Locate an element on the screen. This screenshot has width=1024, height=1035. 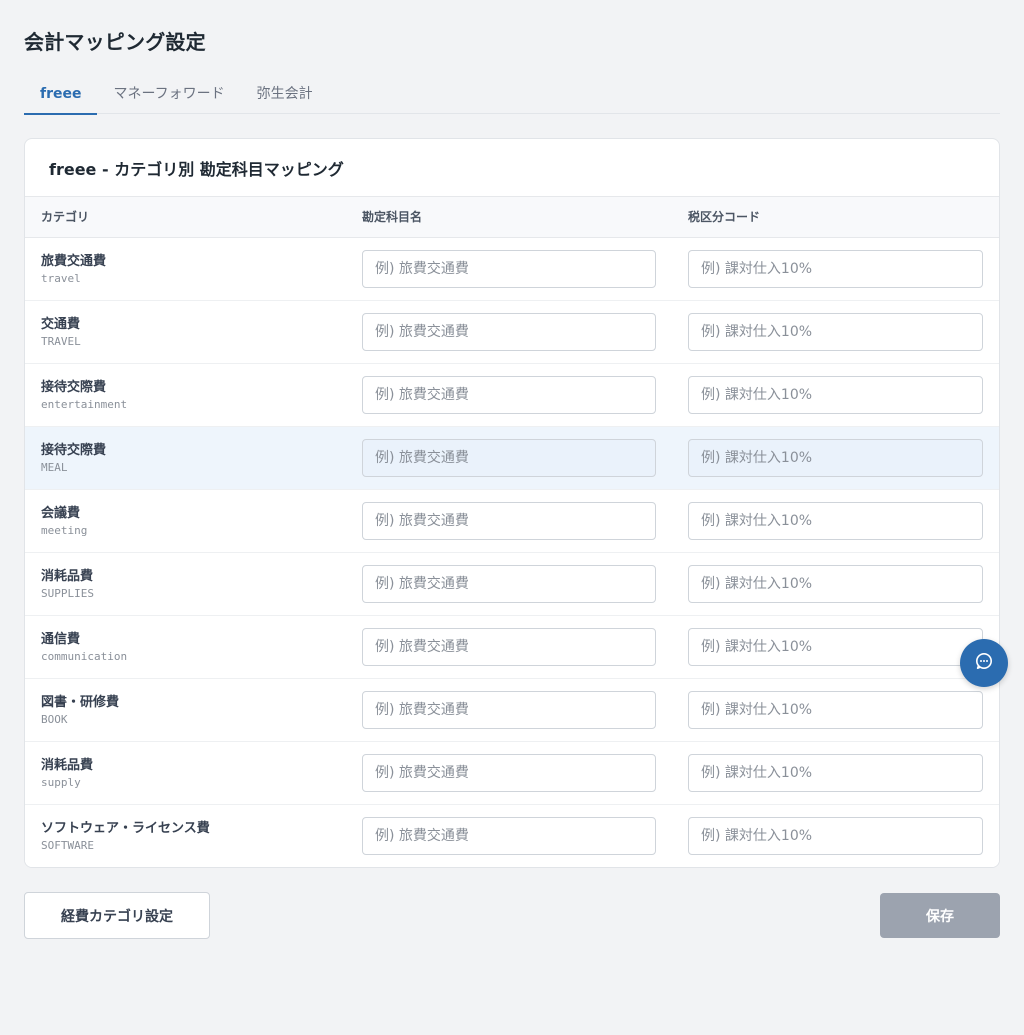
category-cell: 図書・研修費 BOOK is located at coordinates (80, 711).